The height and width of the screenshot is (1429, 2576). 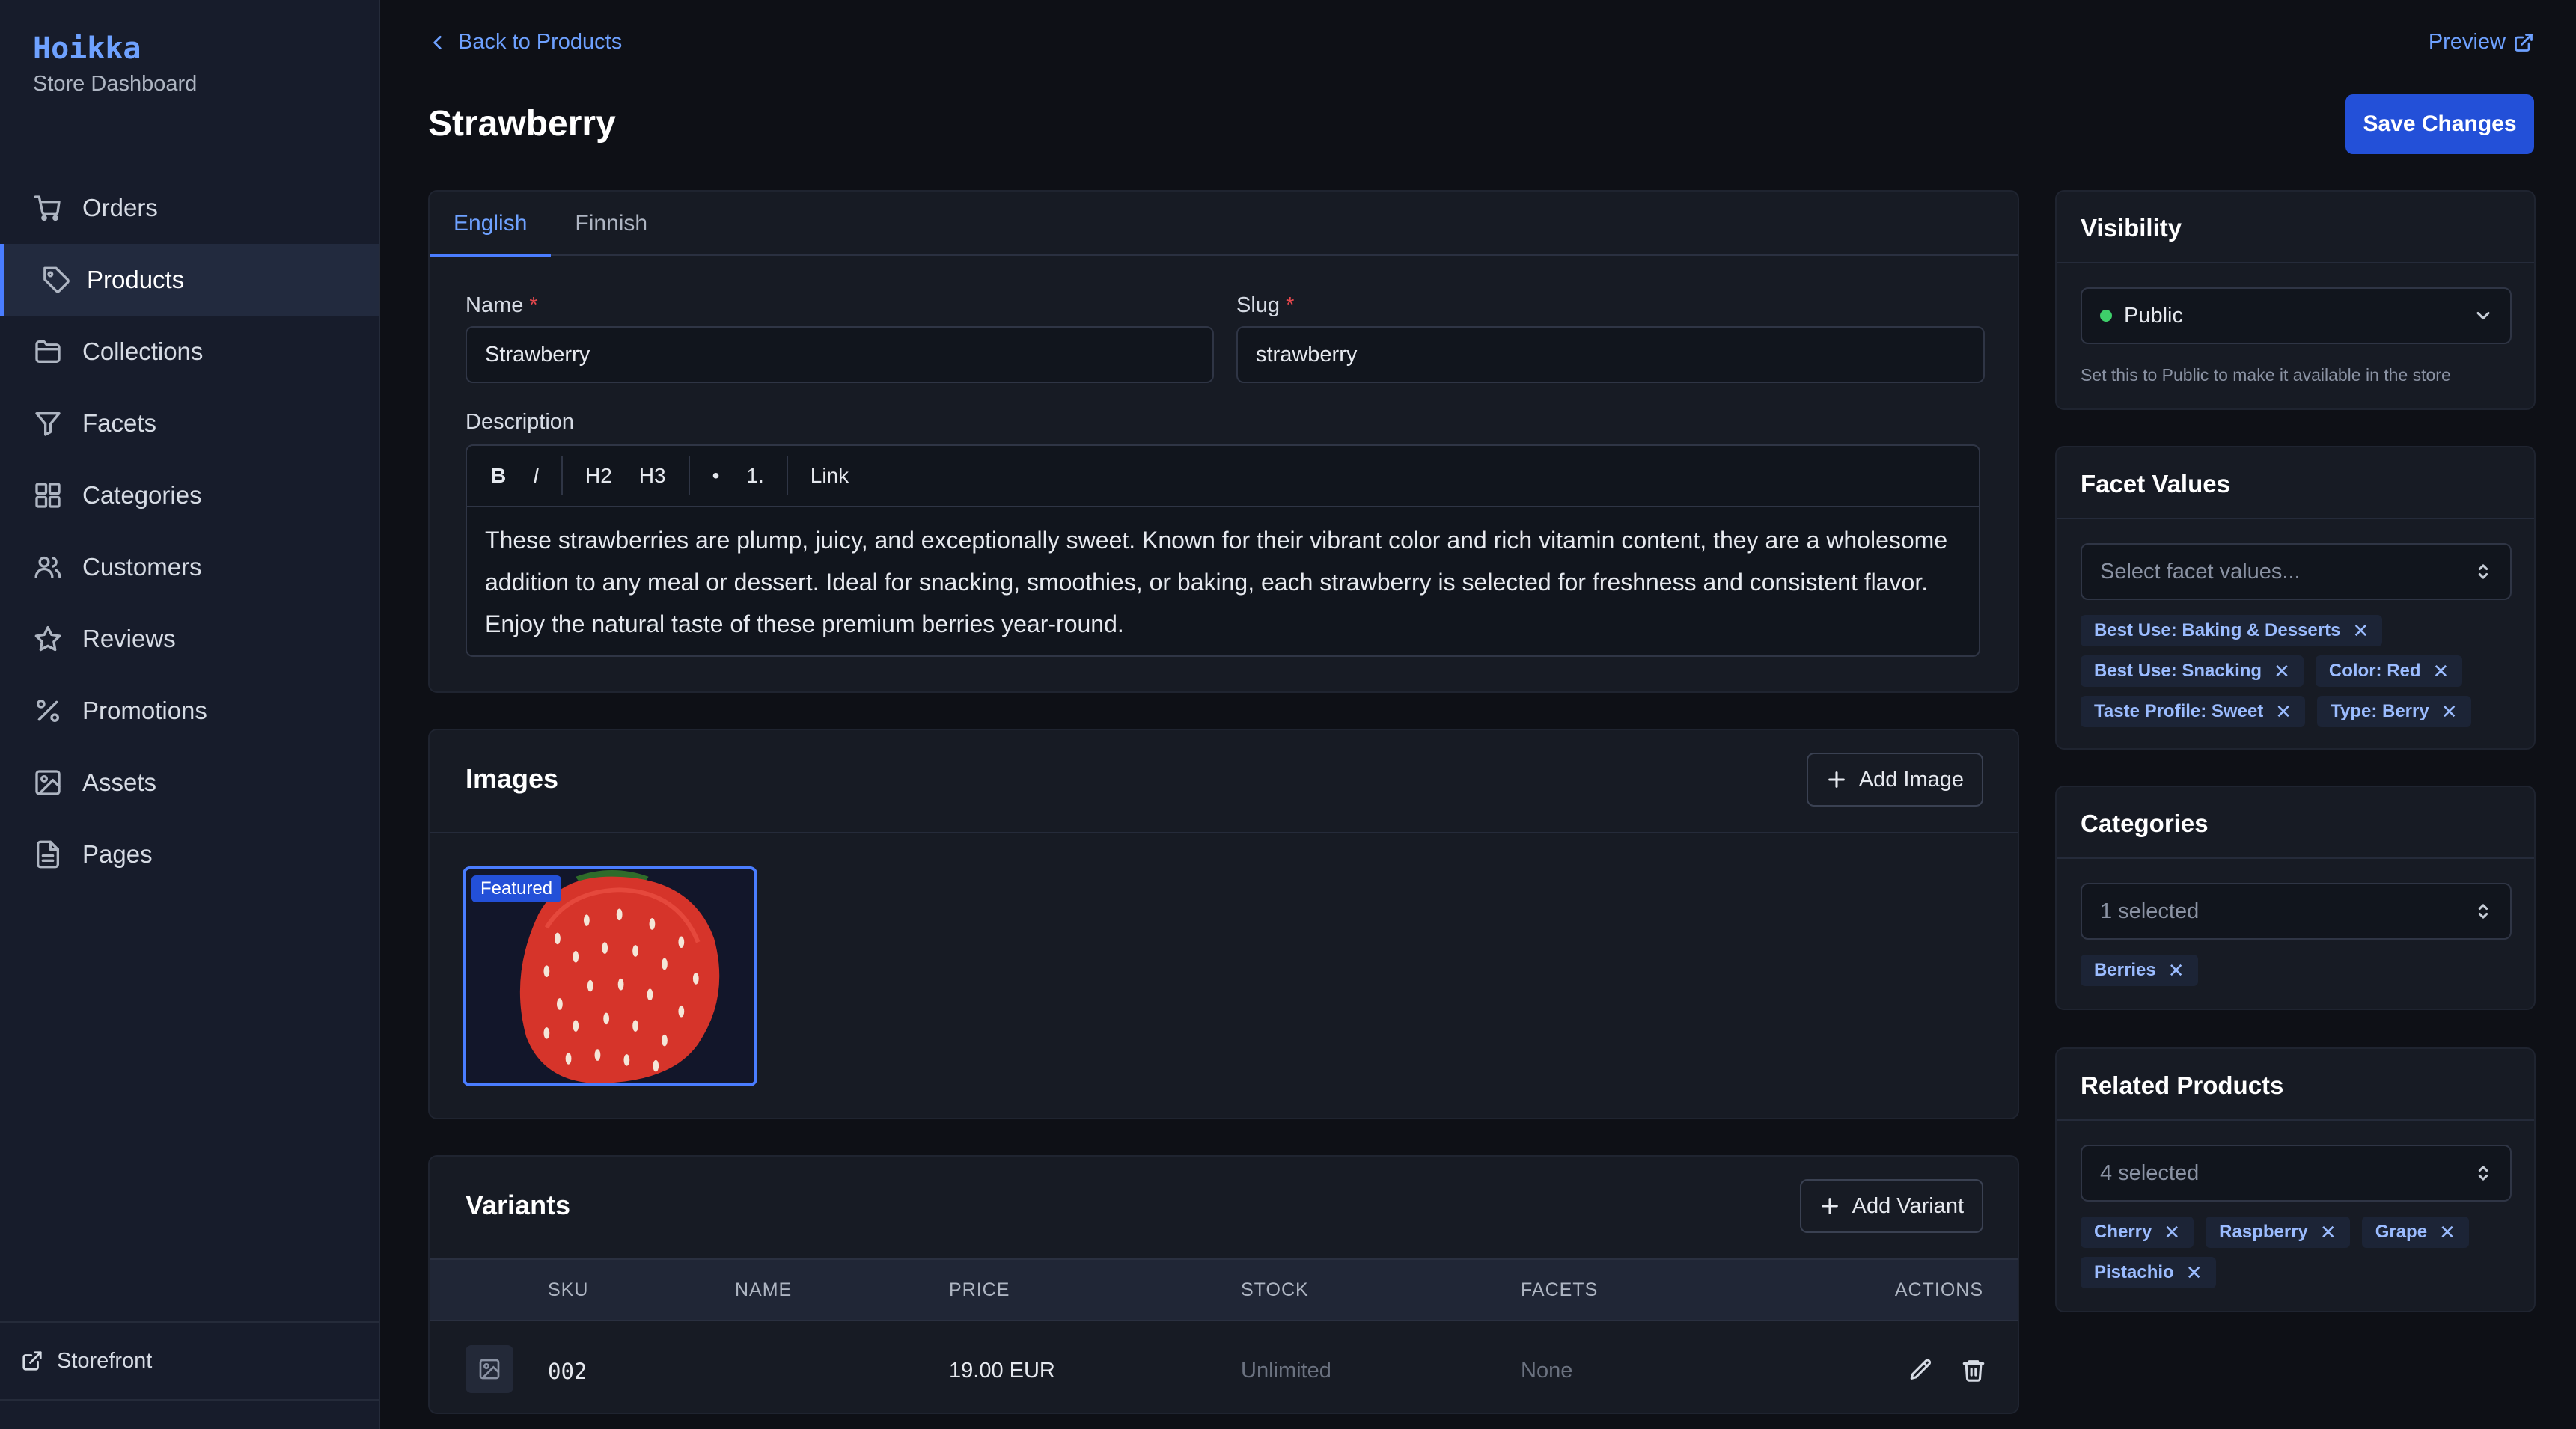 I want to click on h2-button: H2, so click(x=599, y=476).